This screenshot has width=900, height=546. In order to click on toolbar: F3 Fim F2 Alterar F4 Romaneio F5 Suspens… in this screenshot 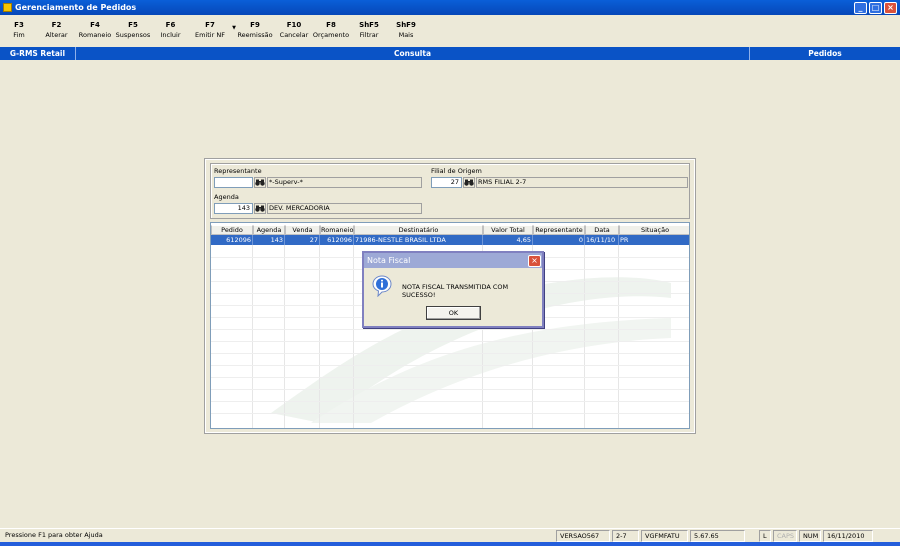, I will do `click(450, 30)`.